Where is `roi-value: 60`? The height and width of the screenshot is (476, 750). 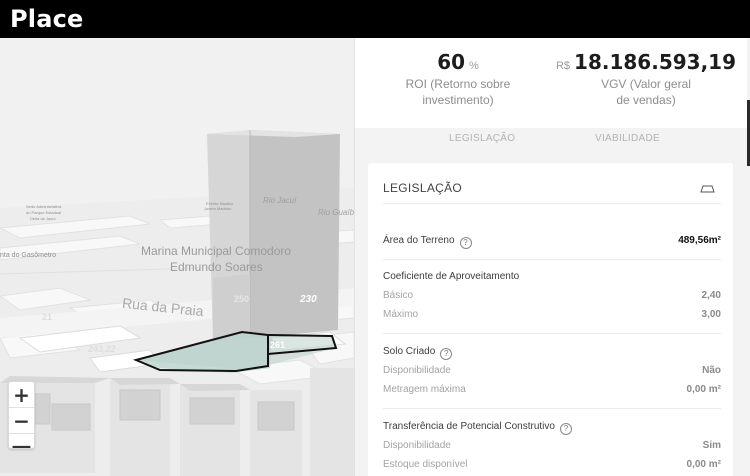
roi-value: 60 is located at coordinates (451, 62).